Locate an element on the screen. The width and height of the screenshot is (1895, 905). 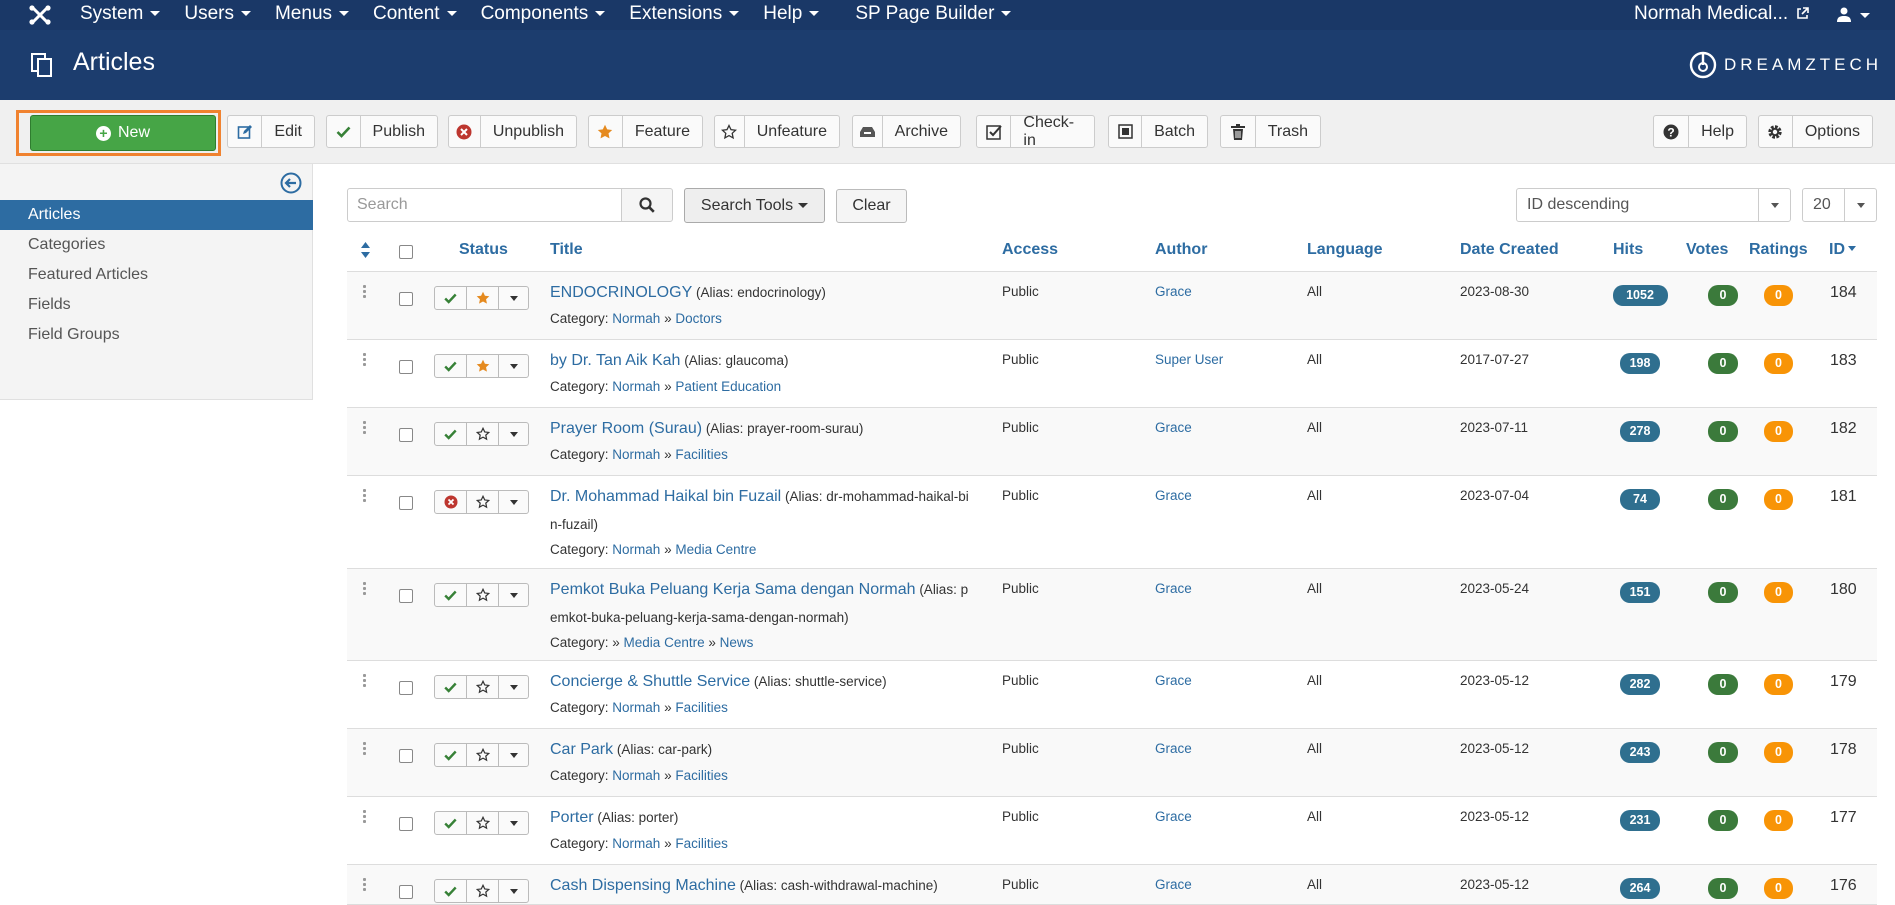
article-title-link: Dr. Mohammad Haikal bin Fuzail is located at coordinates (665, 496).